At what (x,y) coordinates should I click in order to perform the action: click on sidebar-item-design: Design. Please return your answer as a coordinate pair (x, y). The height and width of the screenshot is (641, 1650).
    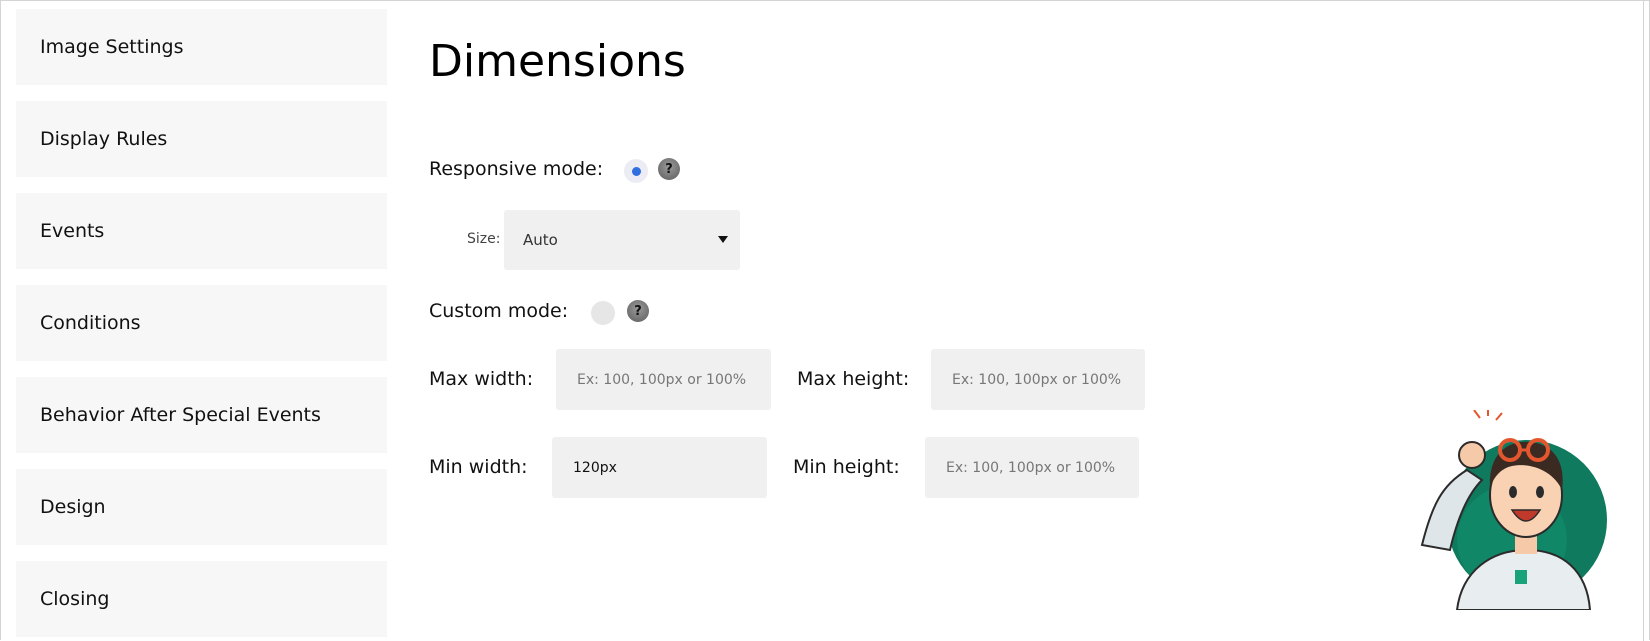
    Looking at the image, I should click on (201, 507).